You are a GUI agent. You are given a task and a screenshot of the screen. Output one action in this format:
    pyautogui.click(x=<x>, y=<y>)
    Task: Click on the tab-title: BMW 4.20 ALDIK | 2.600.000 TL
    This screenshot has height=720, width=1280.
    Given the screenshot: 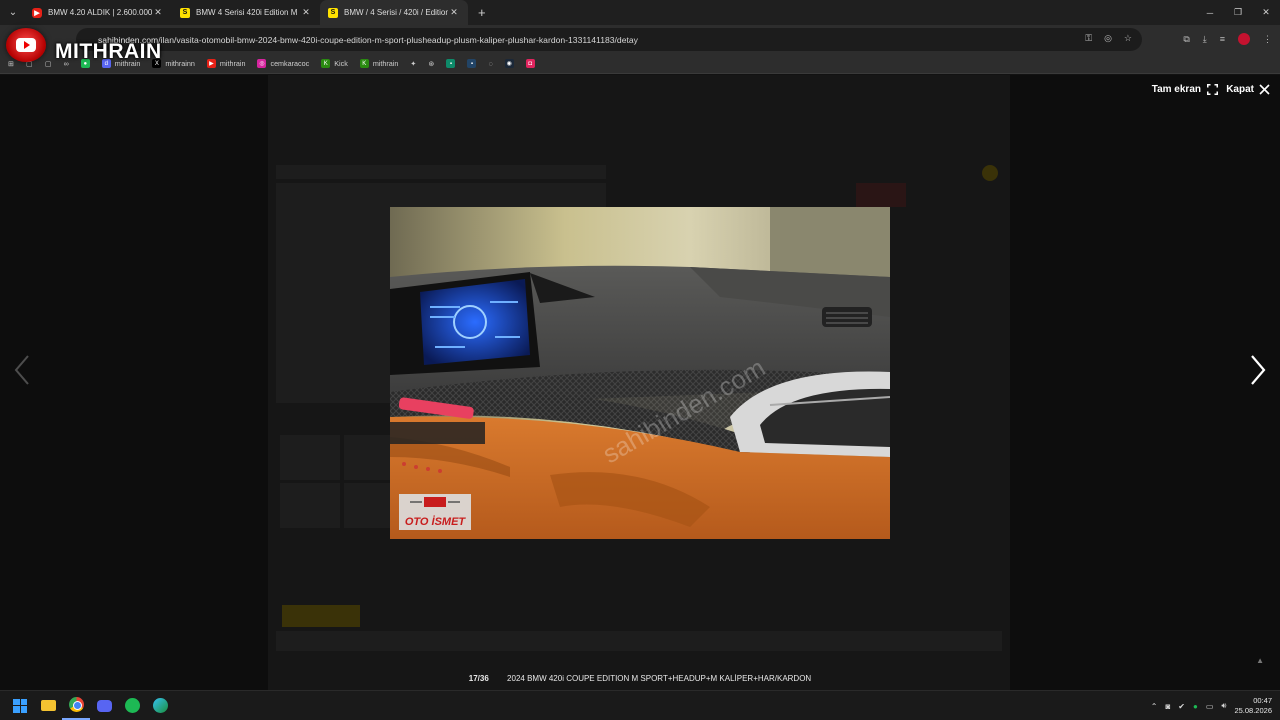 What is the action you would take?
    pyautogui.click(x=100, y=12)
    